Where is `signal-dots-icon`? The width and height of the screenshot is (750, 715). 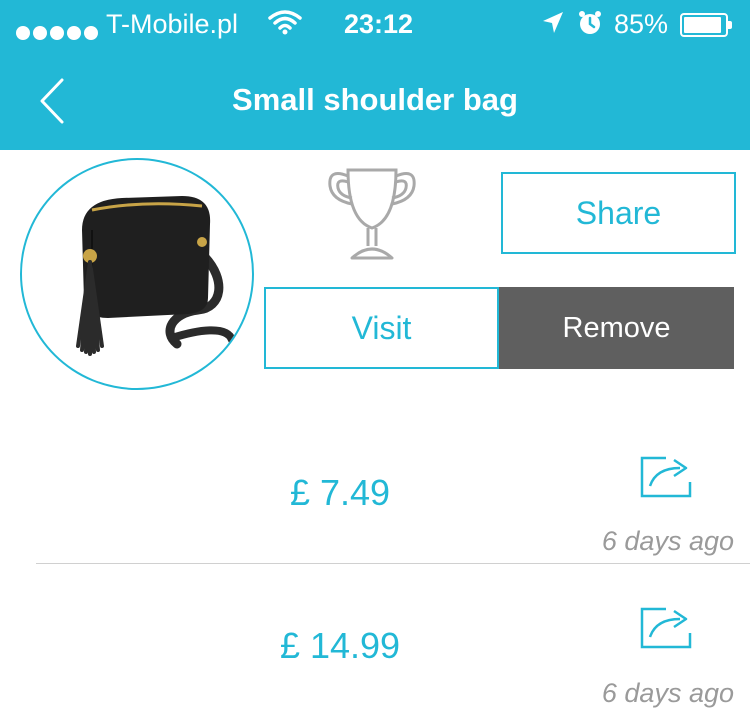 signal-dots-icon is located at coordinates (58, 31).